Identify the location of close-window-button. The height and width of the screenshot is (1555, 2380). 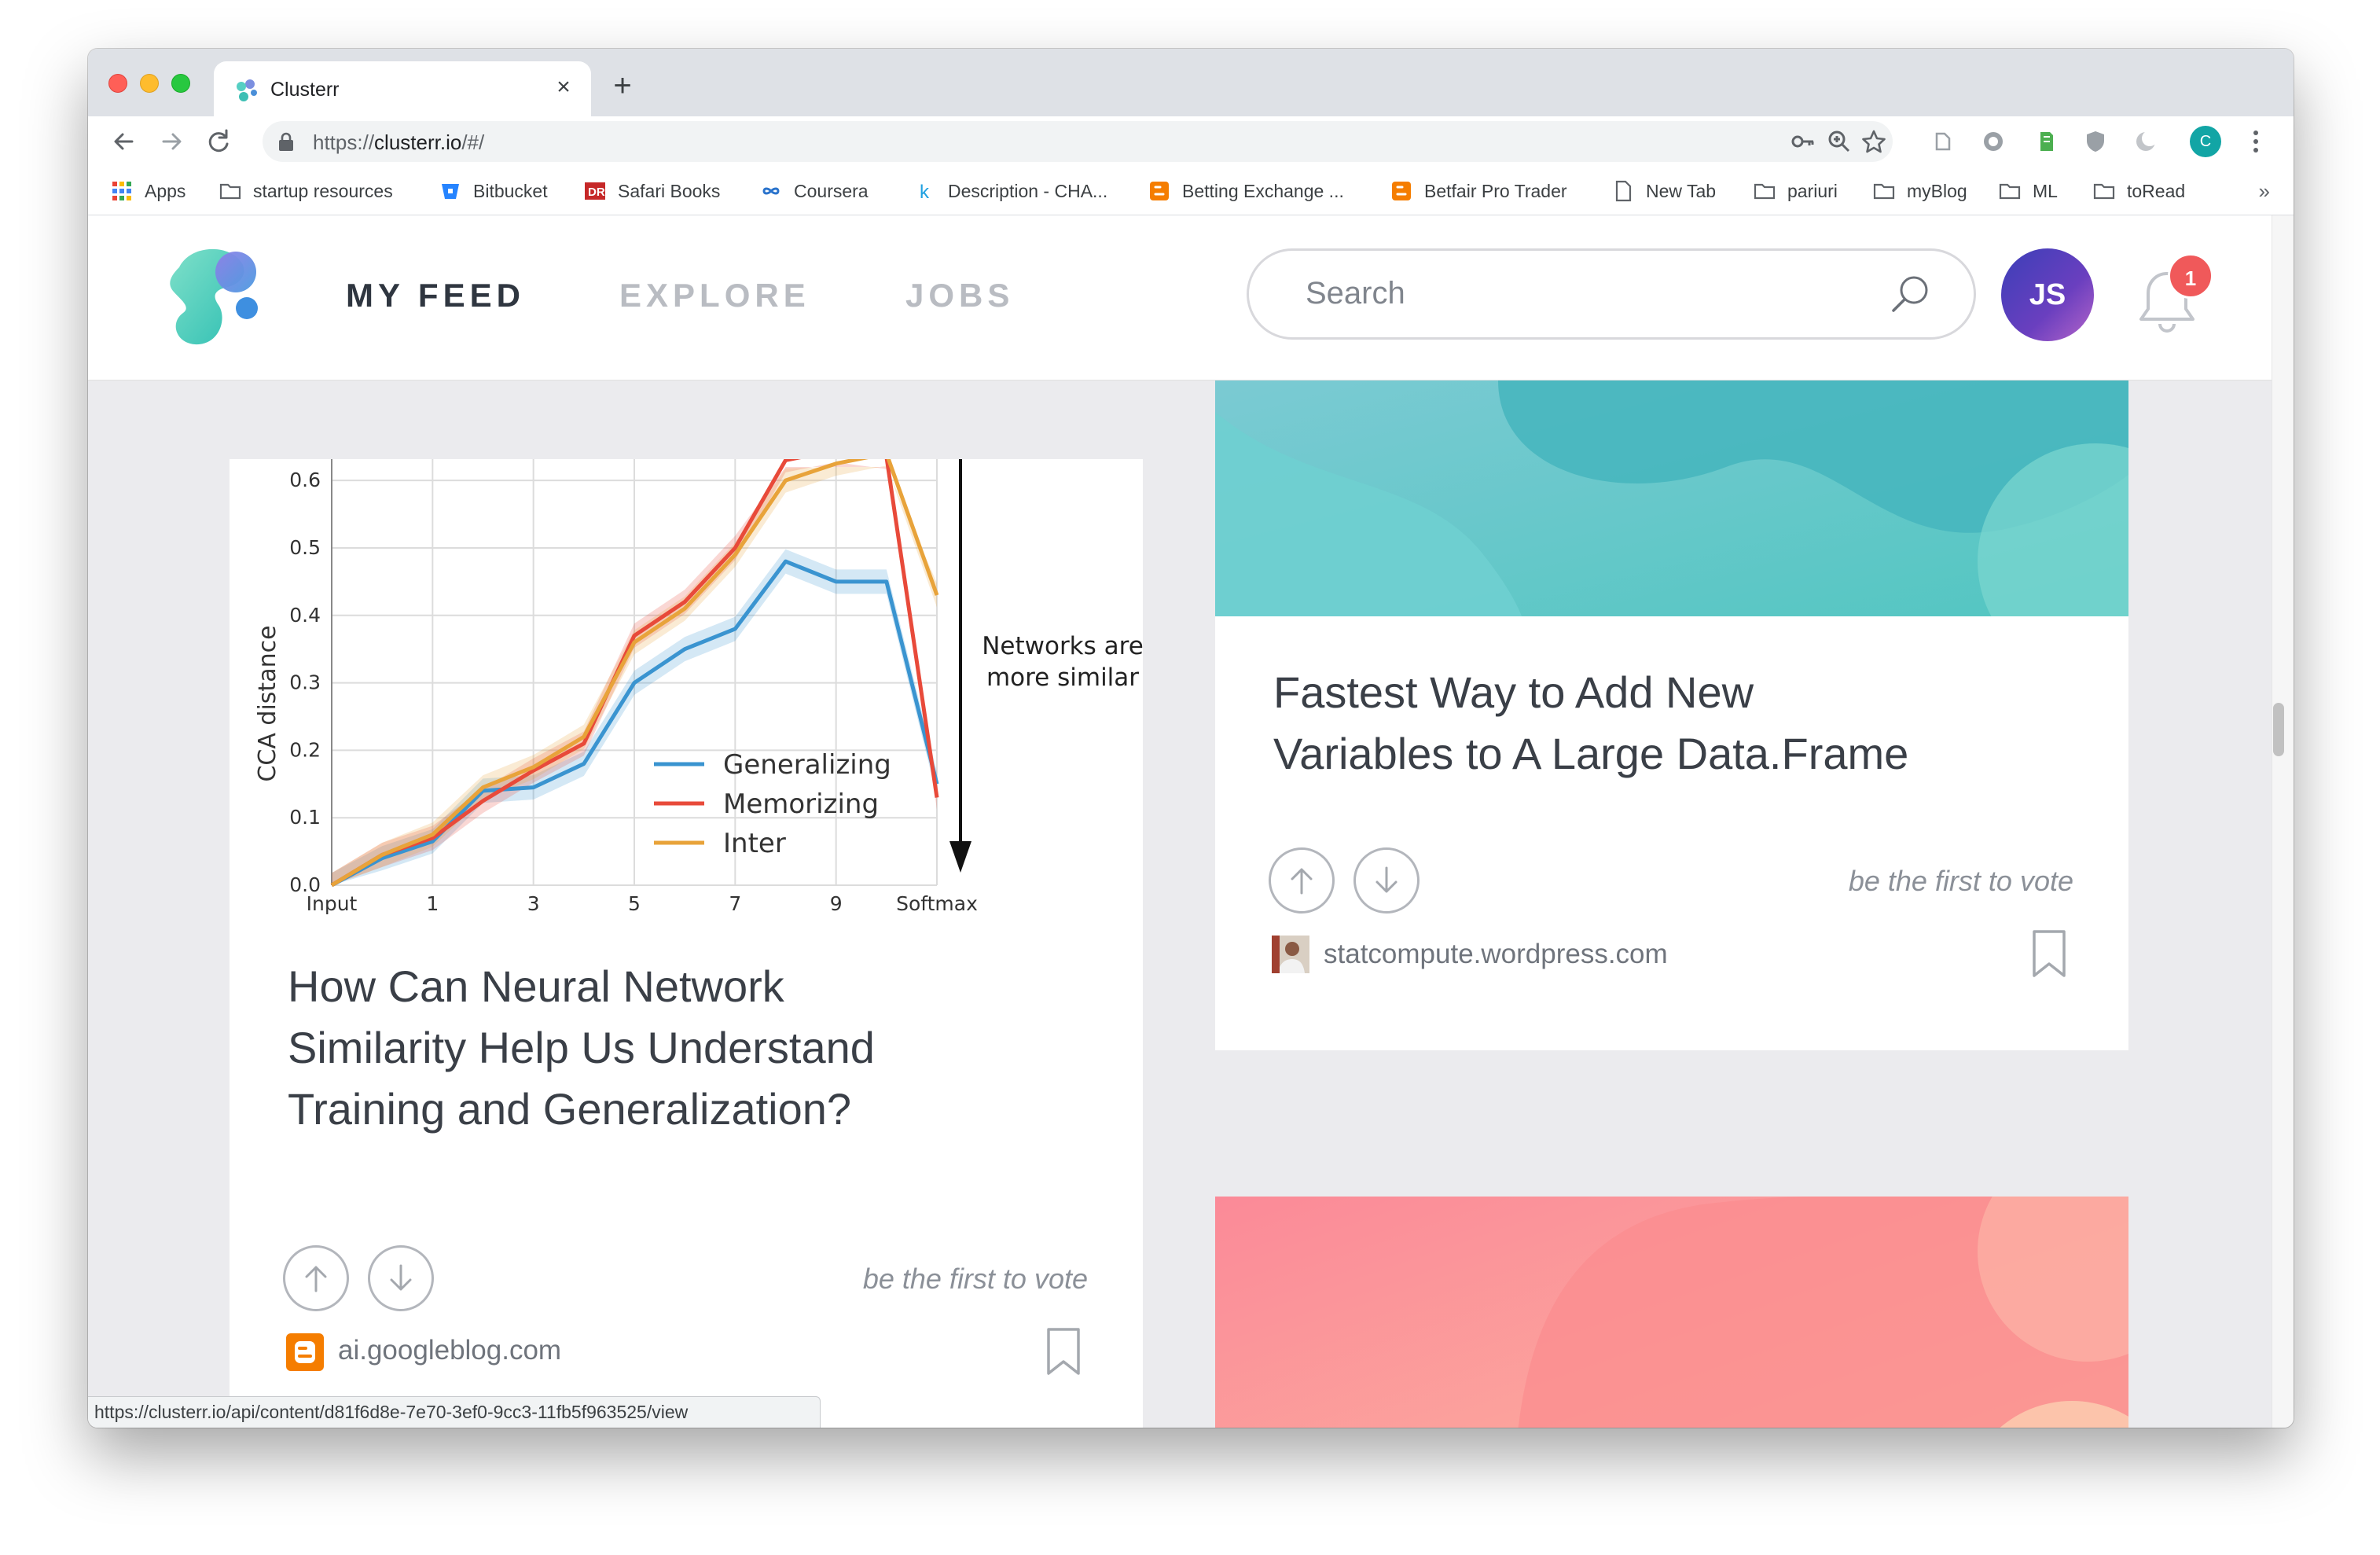
(117, 83).